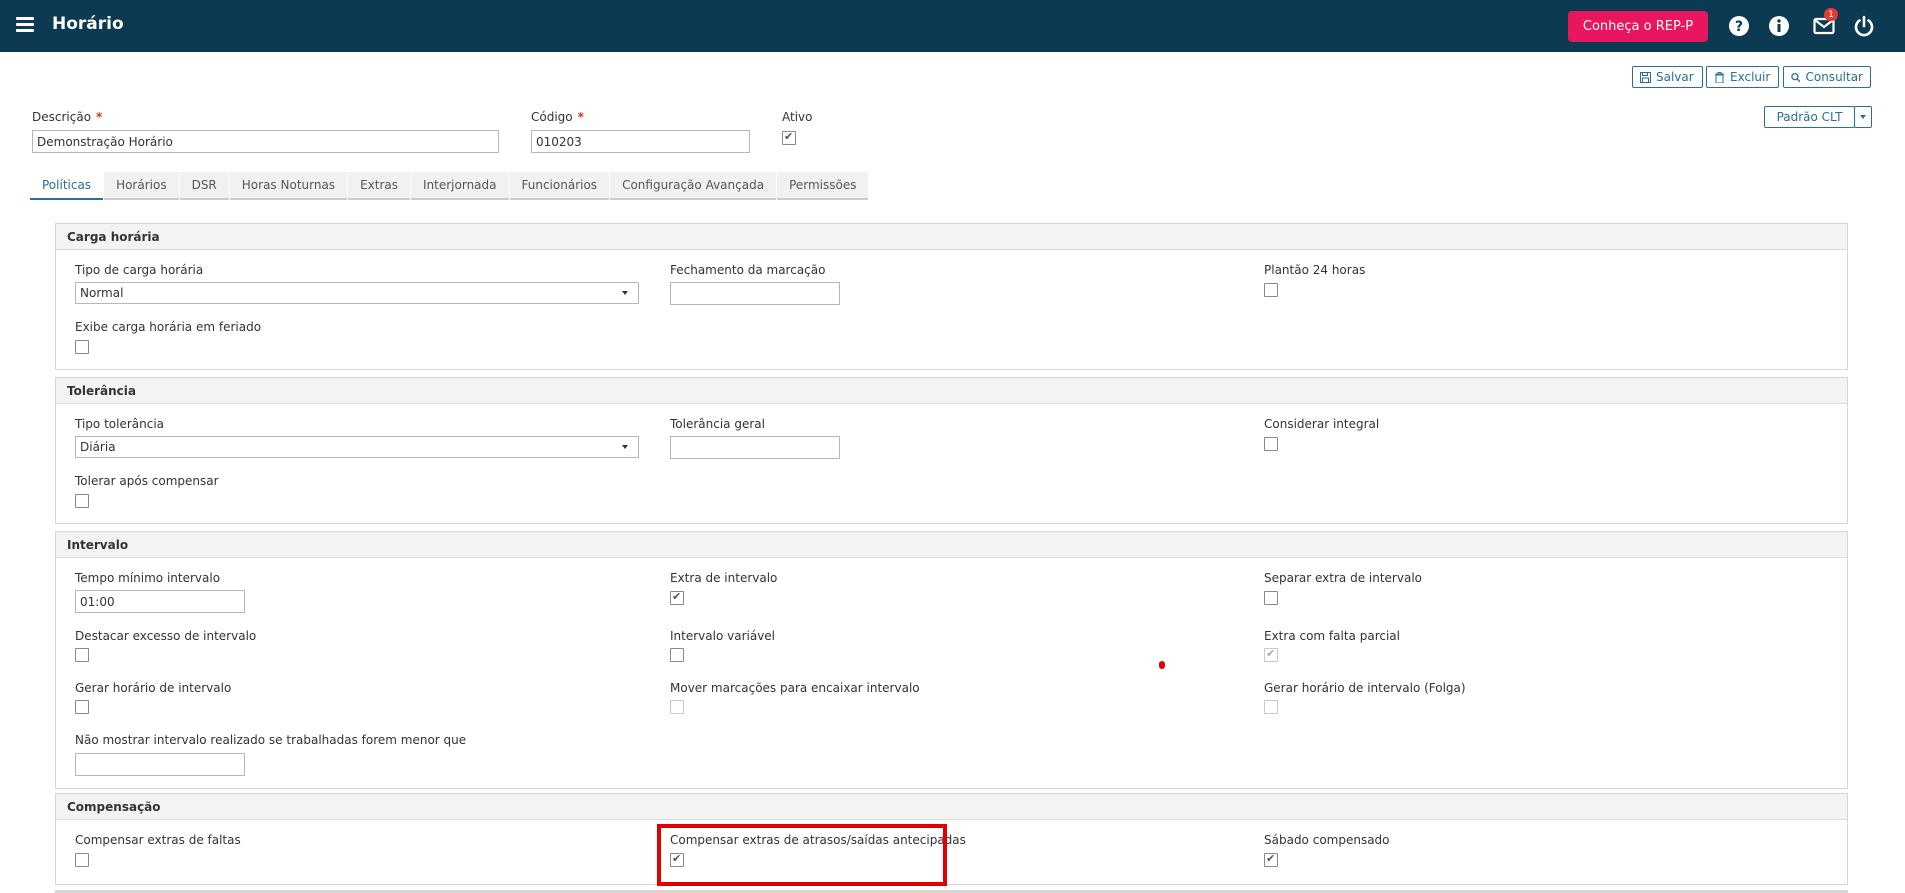 The height and width of the screenshot is (893, 1905). I want to click on panel-title: Tolerância, so click(951, 391).